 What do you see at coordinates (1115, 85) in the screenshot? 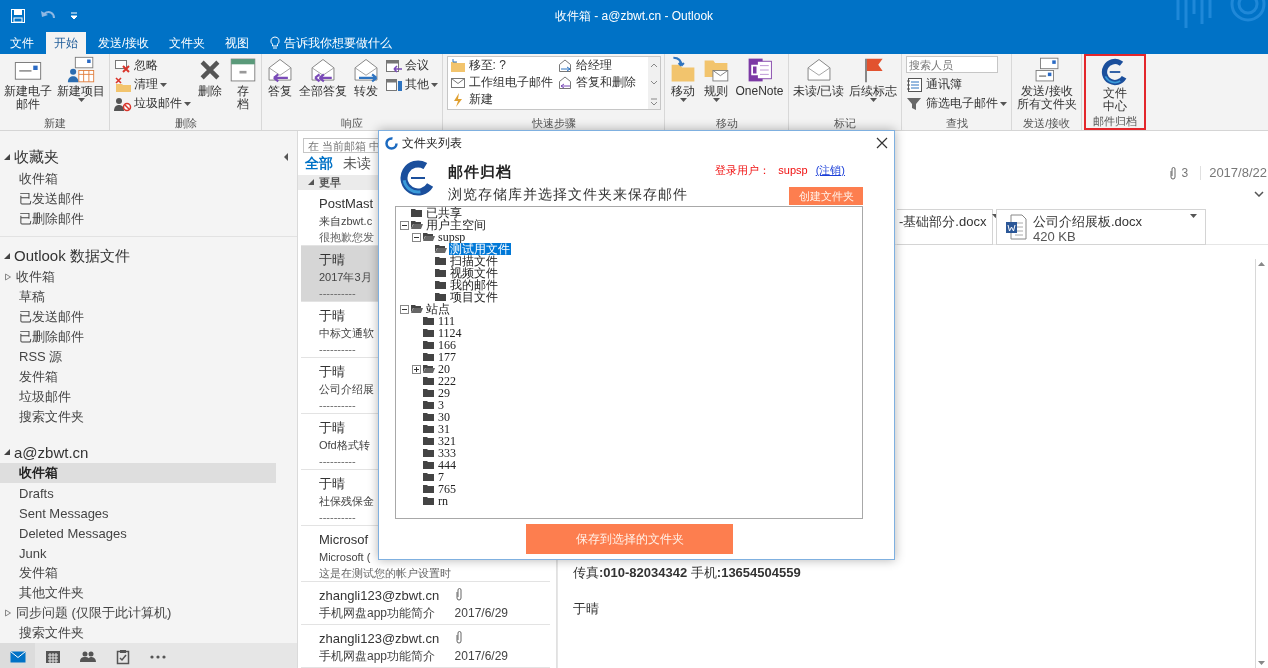
I see `ribbon-button: 文件中心` at bounding box center [1115, 85].